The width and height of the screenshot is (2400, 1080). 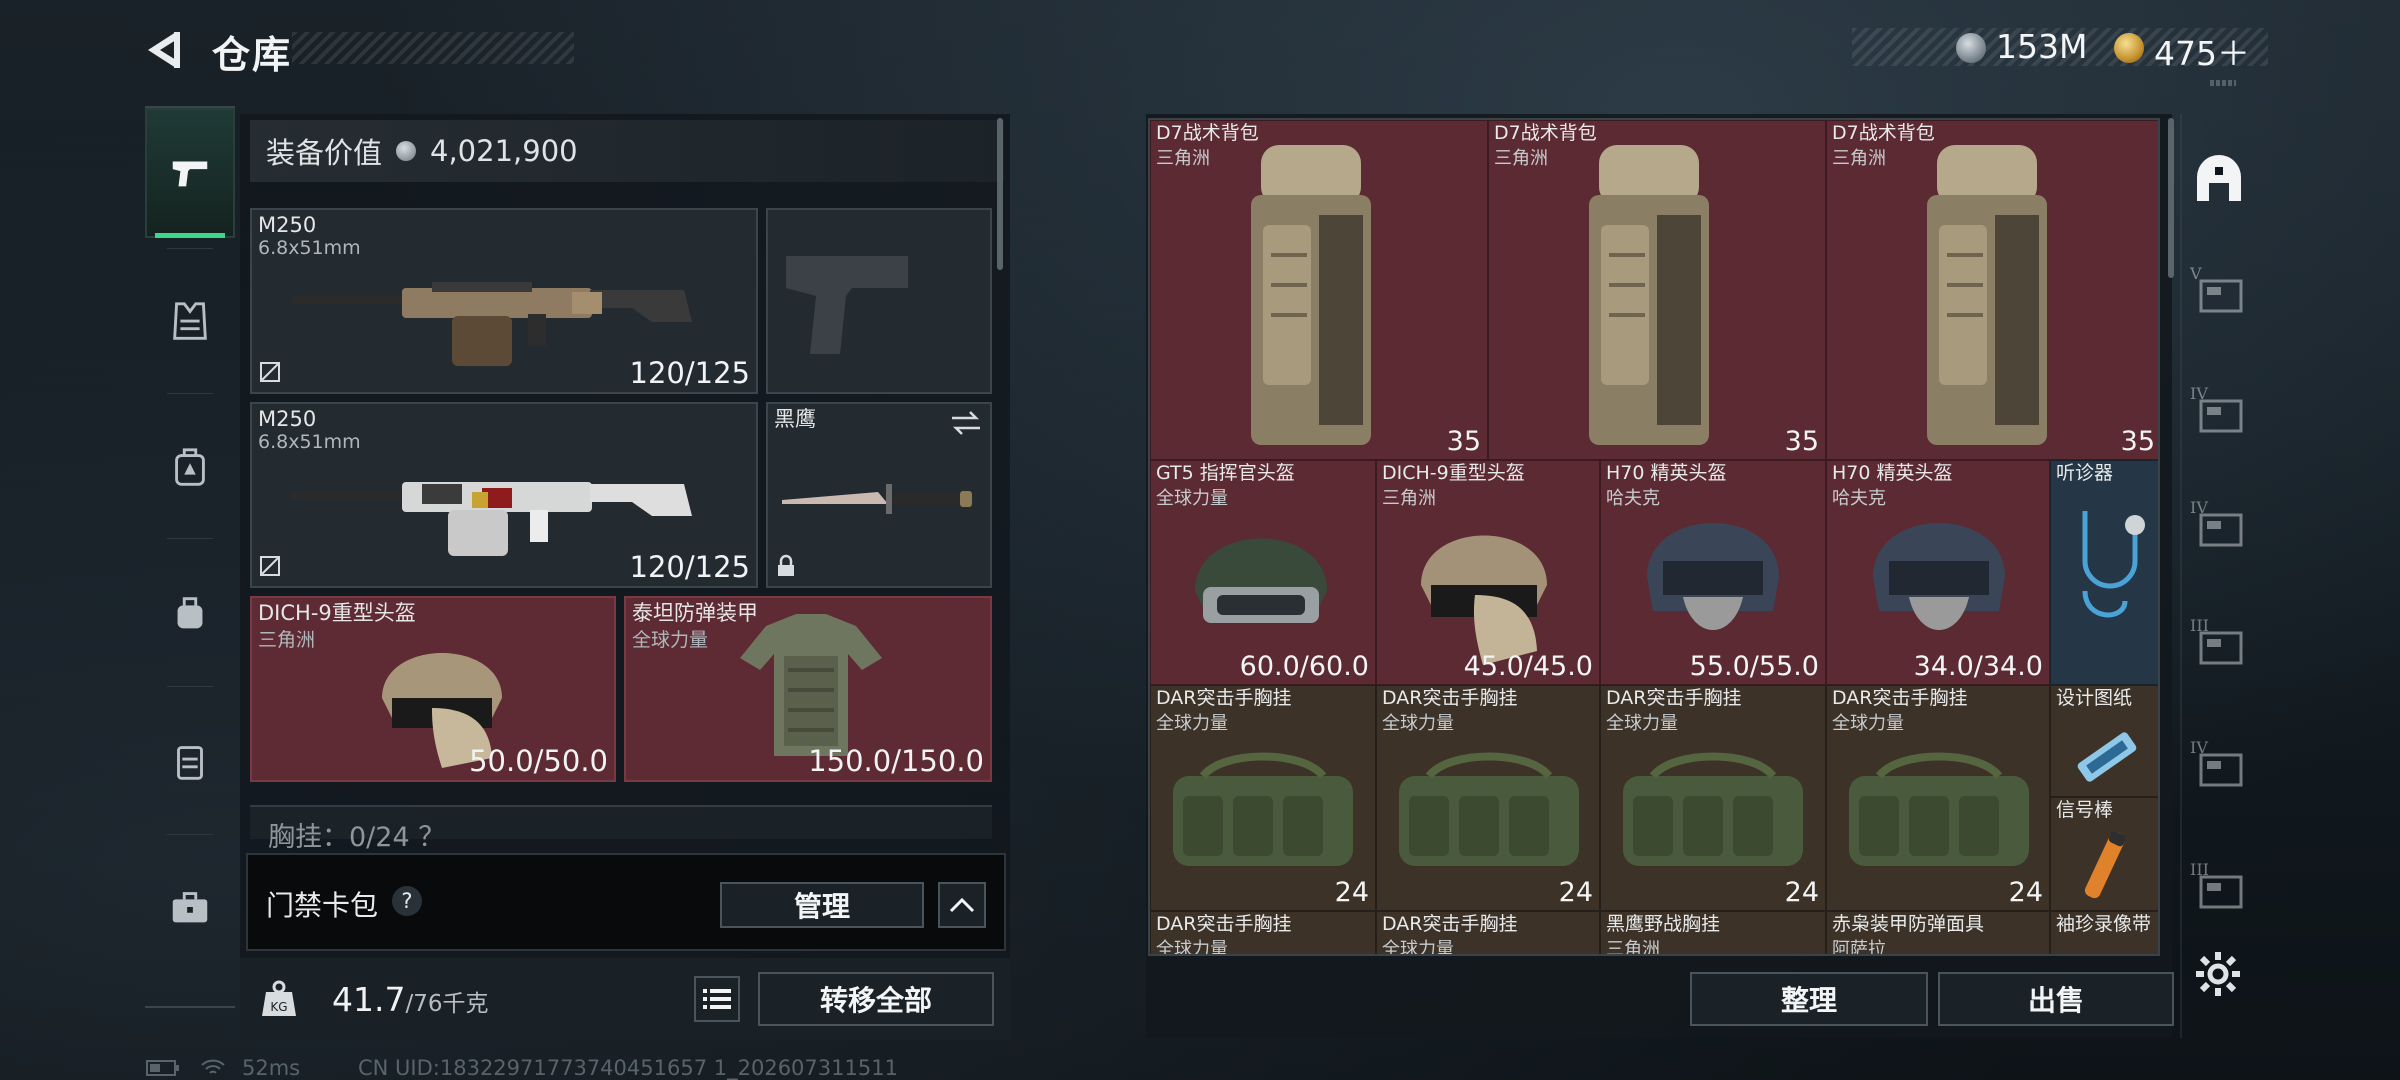 What do you see at coordinates (2056, 999) in the screenshot?
I see `sell-button: 出售` at bounding box center [2056, 999].